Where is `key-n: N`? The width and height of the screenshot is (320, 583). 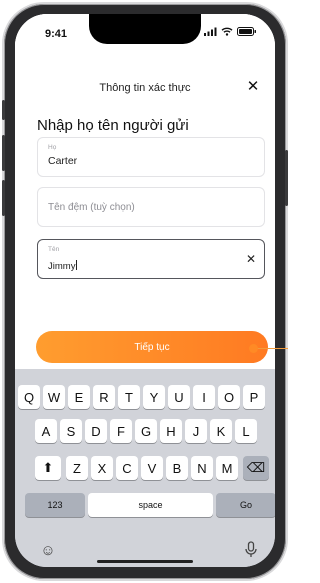
key-n: N is located at coordinates (202, 468).